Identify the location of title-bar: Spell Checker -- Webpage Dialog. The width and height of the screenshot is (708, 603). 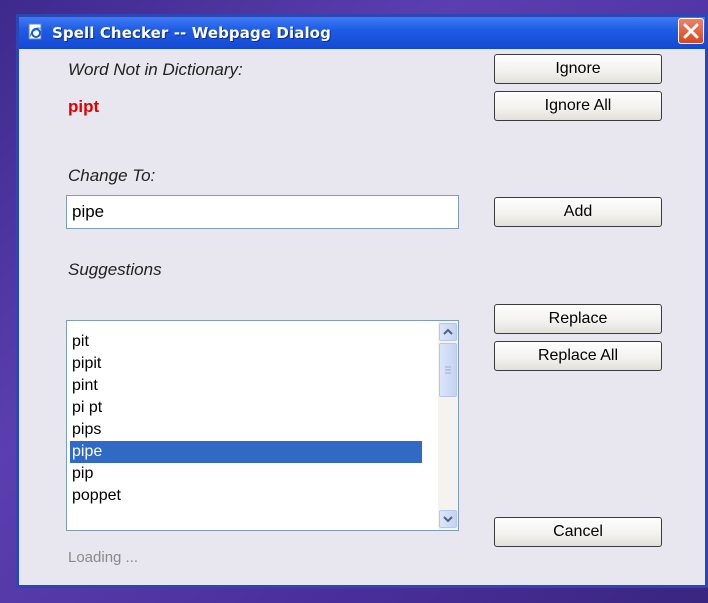
(362, 33).